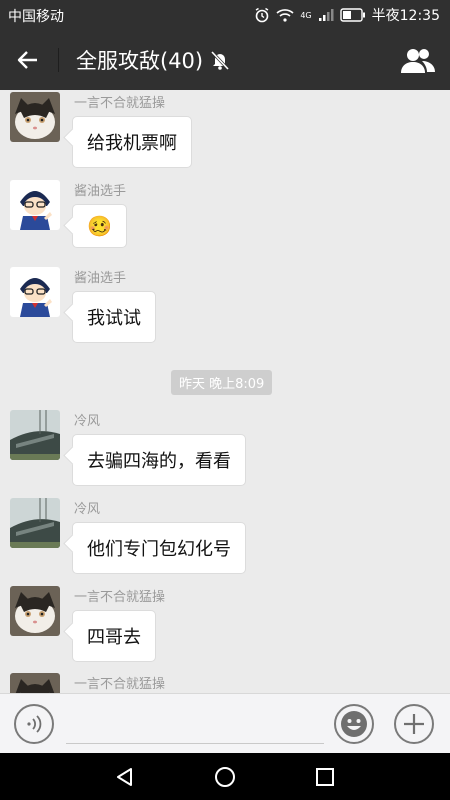 Image resolution: width=450 pixels, height=800 pixels. What do you see at coordinates (222, 382) in the screenshot?
I see `time-divider: 昨天 晚上8:09` at bounding box center [222, 382].